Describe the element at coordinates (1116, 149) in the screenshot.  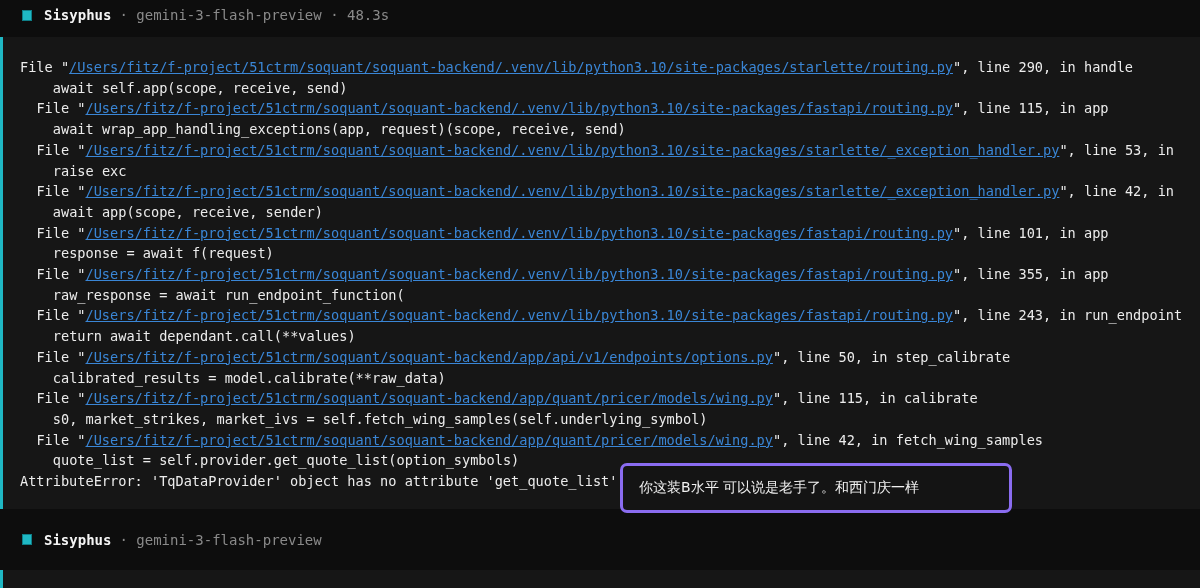
I see `code-text: ", line 53, in` at that location.